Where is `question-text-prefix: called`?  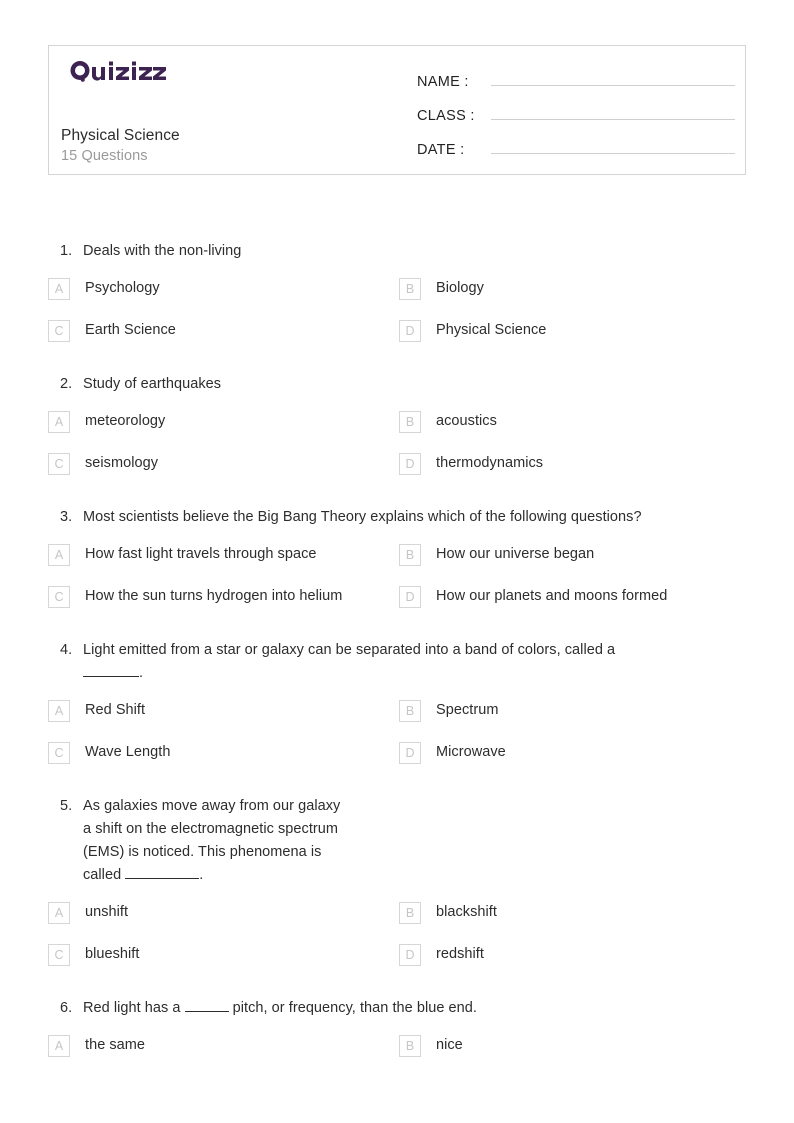
question-text-prefix: called is located at coordinates (104, 875).